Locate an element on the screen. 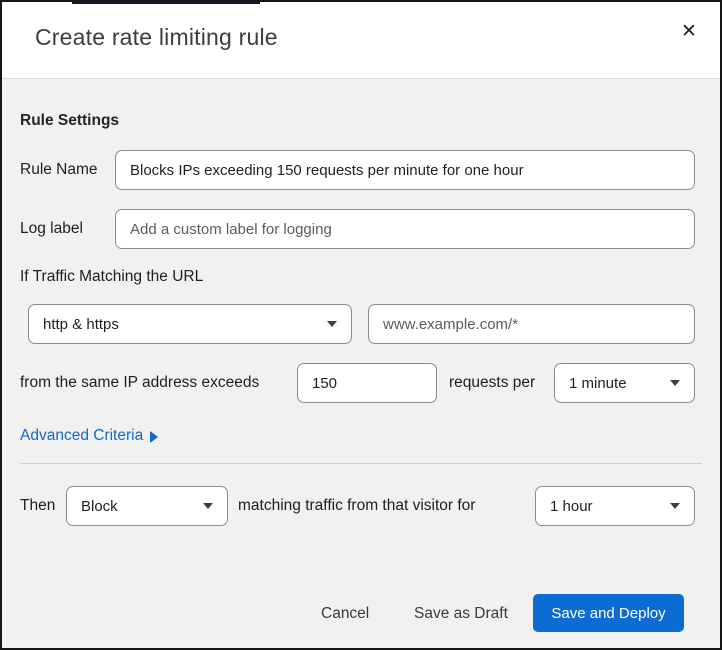  advanced-criteria-link: Advanced Criteria is located at coordinates (89, 436).